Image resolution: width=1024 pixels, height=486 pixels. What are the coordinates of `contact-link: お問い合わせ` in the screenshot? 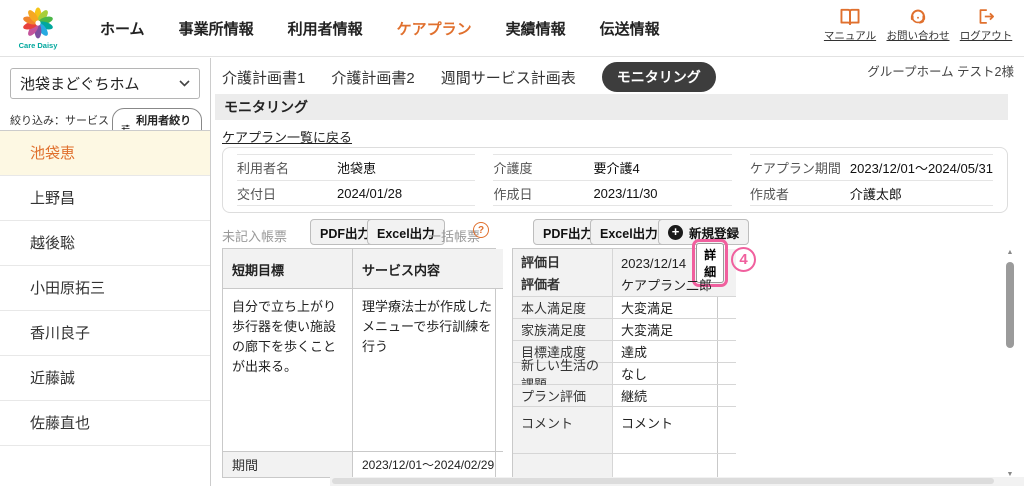 It's located at (918, 25).